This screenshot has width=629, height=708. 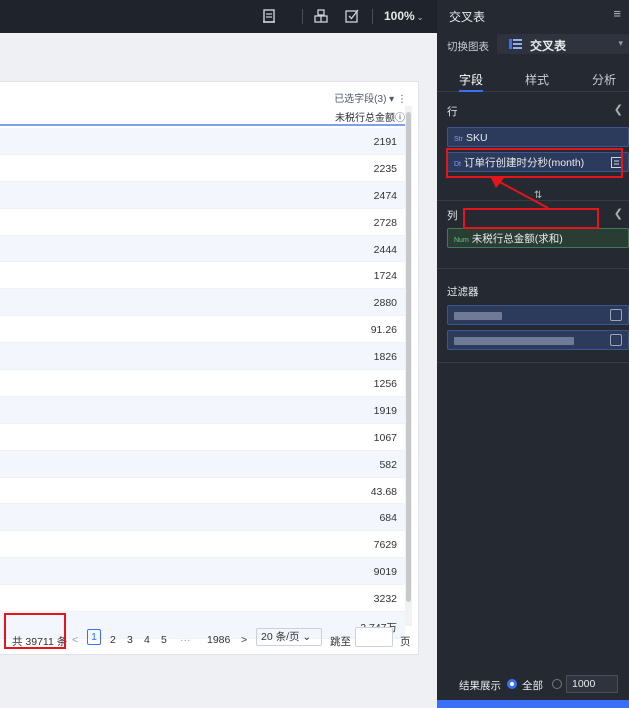 What do you see at coordinates (458, 139) in the screenshot?
I see `string-type-icon: Str` at bounding box center [458, 139].